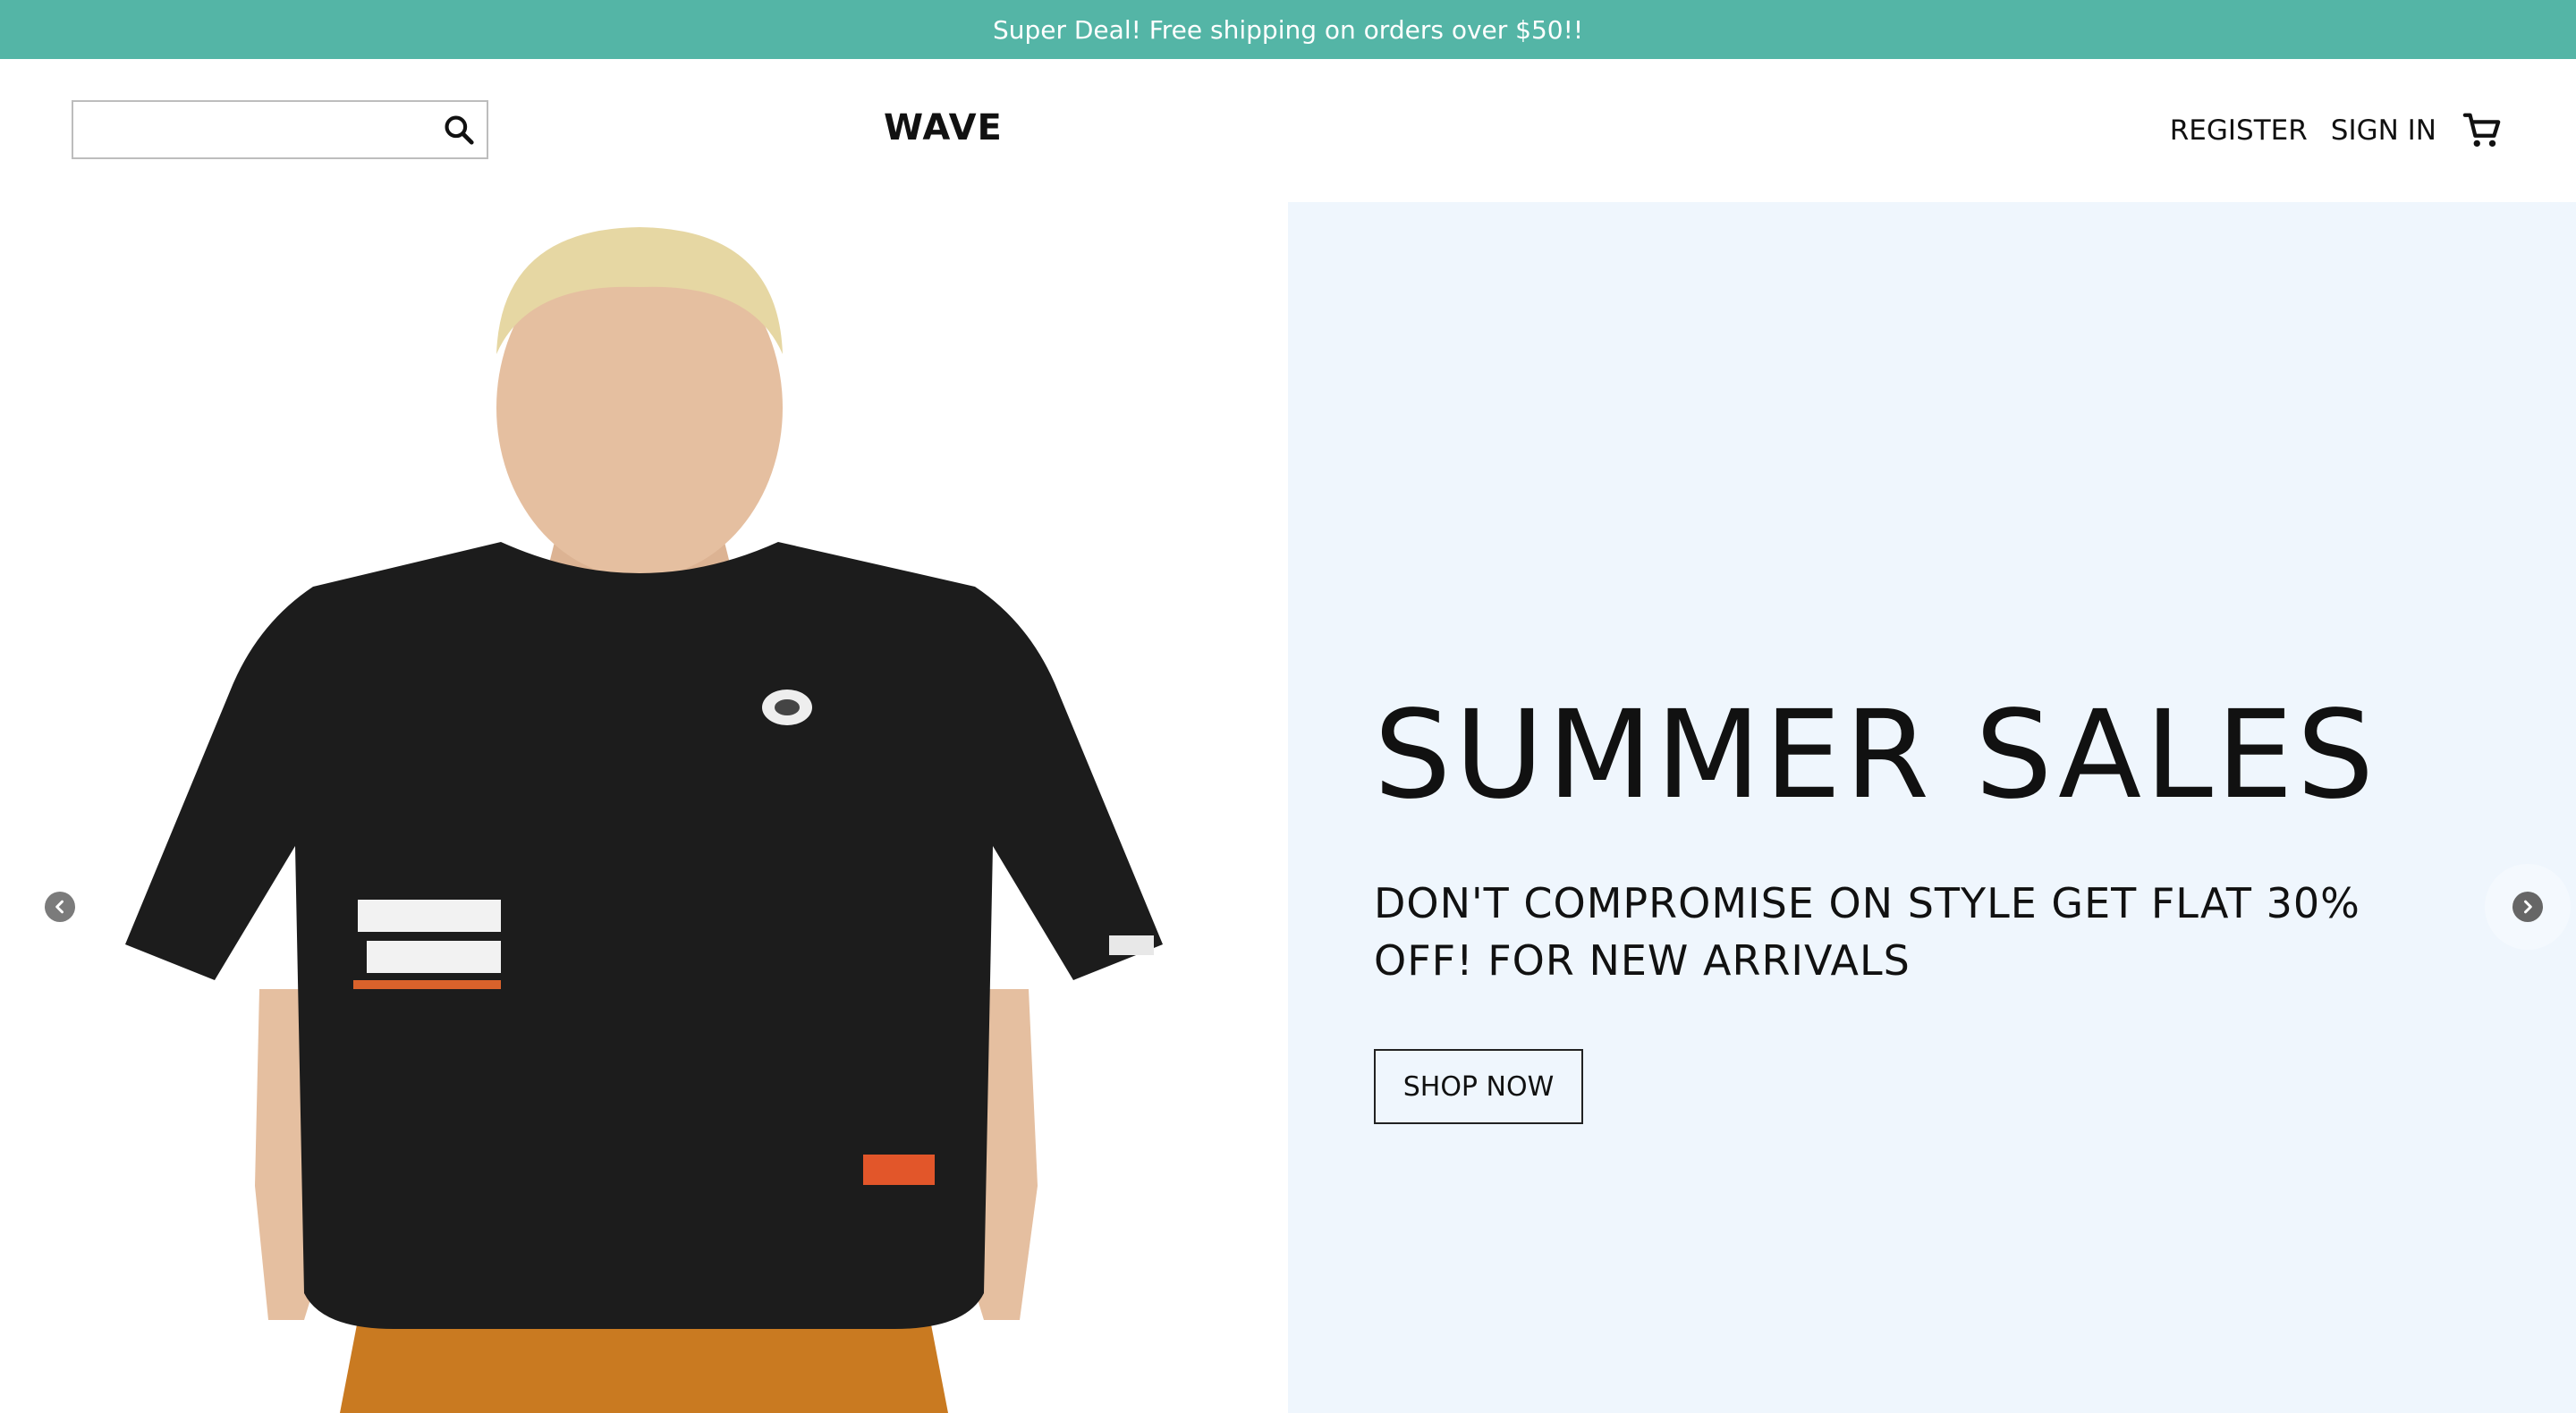 Image resolution: width=2576 pixels, height=1413 pixels. I want to click on slider-next-arrow, so click(2528, 907).